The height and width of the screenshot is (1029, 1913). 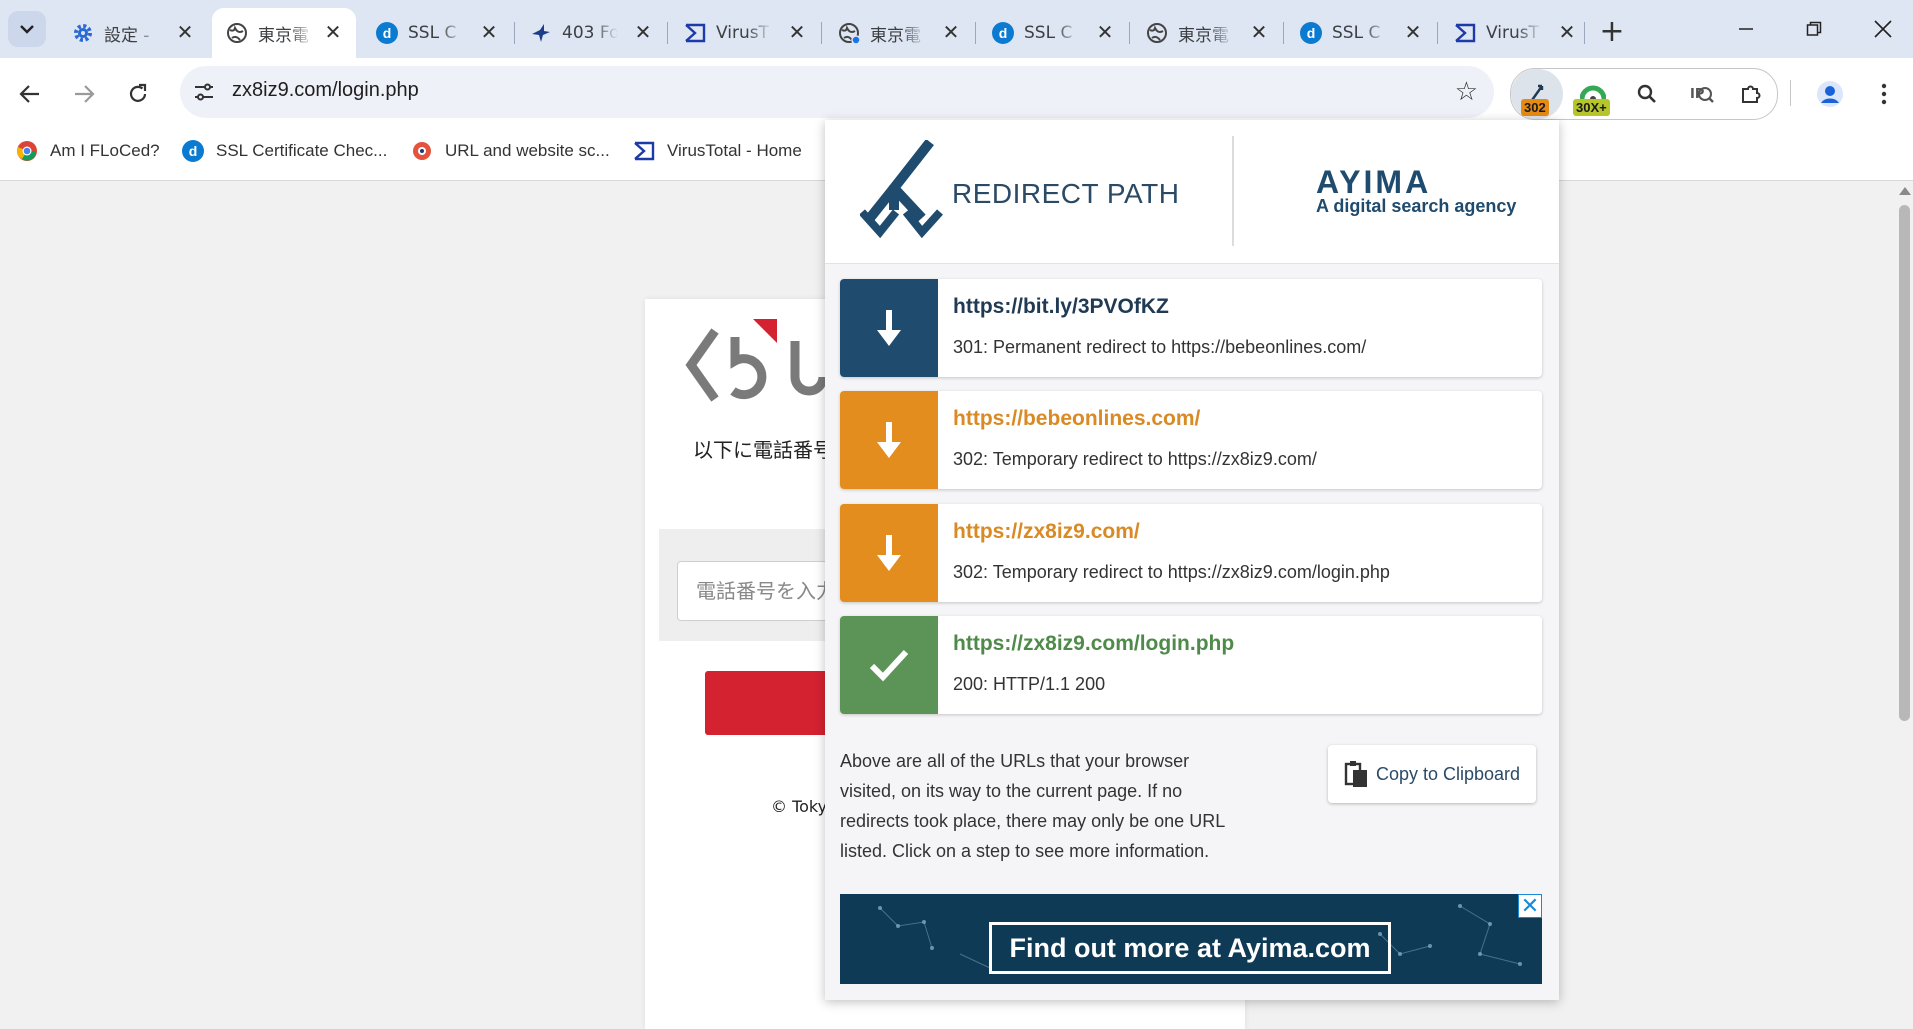 What do you see at coordinates (1593, 95) in the screenshot?
I see `seo-extension: 30X+` at bounding box center [1593, 95].